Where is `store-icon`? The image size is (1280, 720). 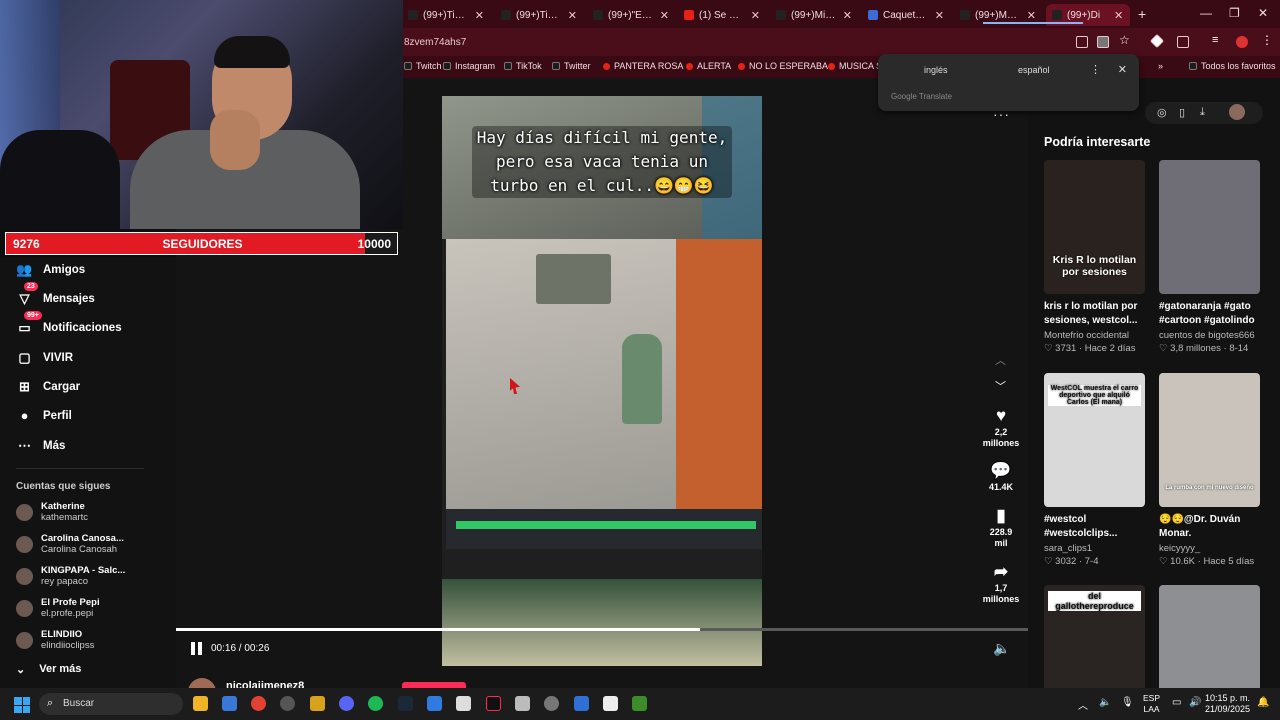 store-icon is located at coordinates (229, 703).